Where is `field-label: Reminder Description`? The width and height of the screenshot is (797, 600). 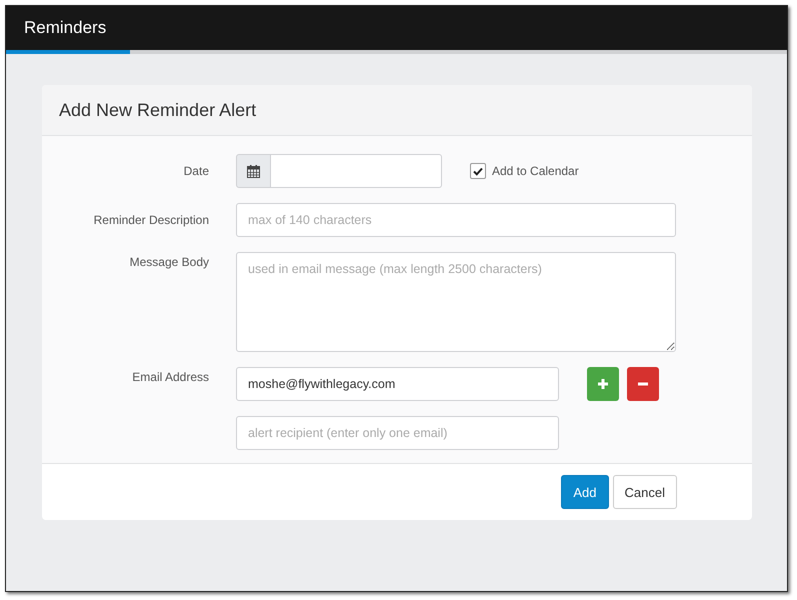 field-label: Reminder Description is located at coordinates (150, 220).